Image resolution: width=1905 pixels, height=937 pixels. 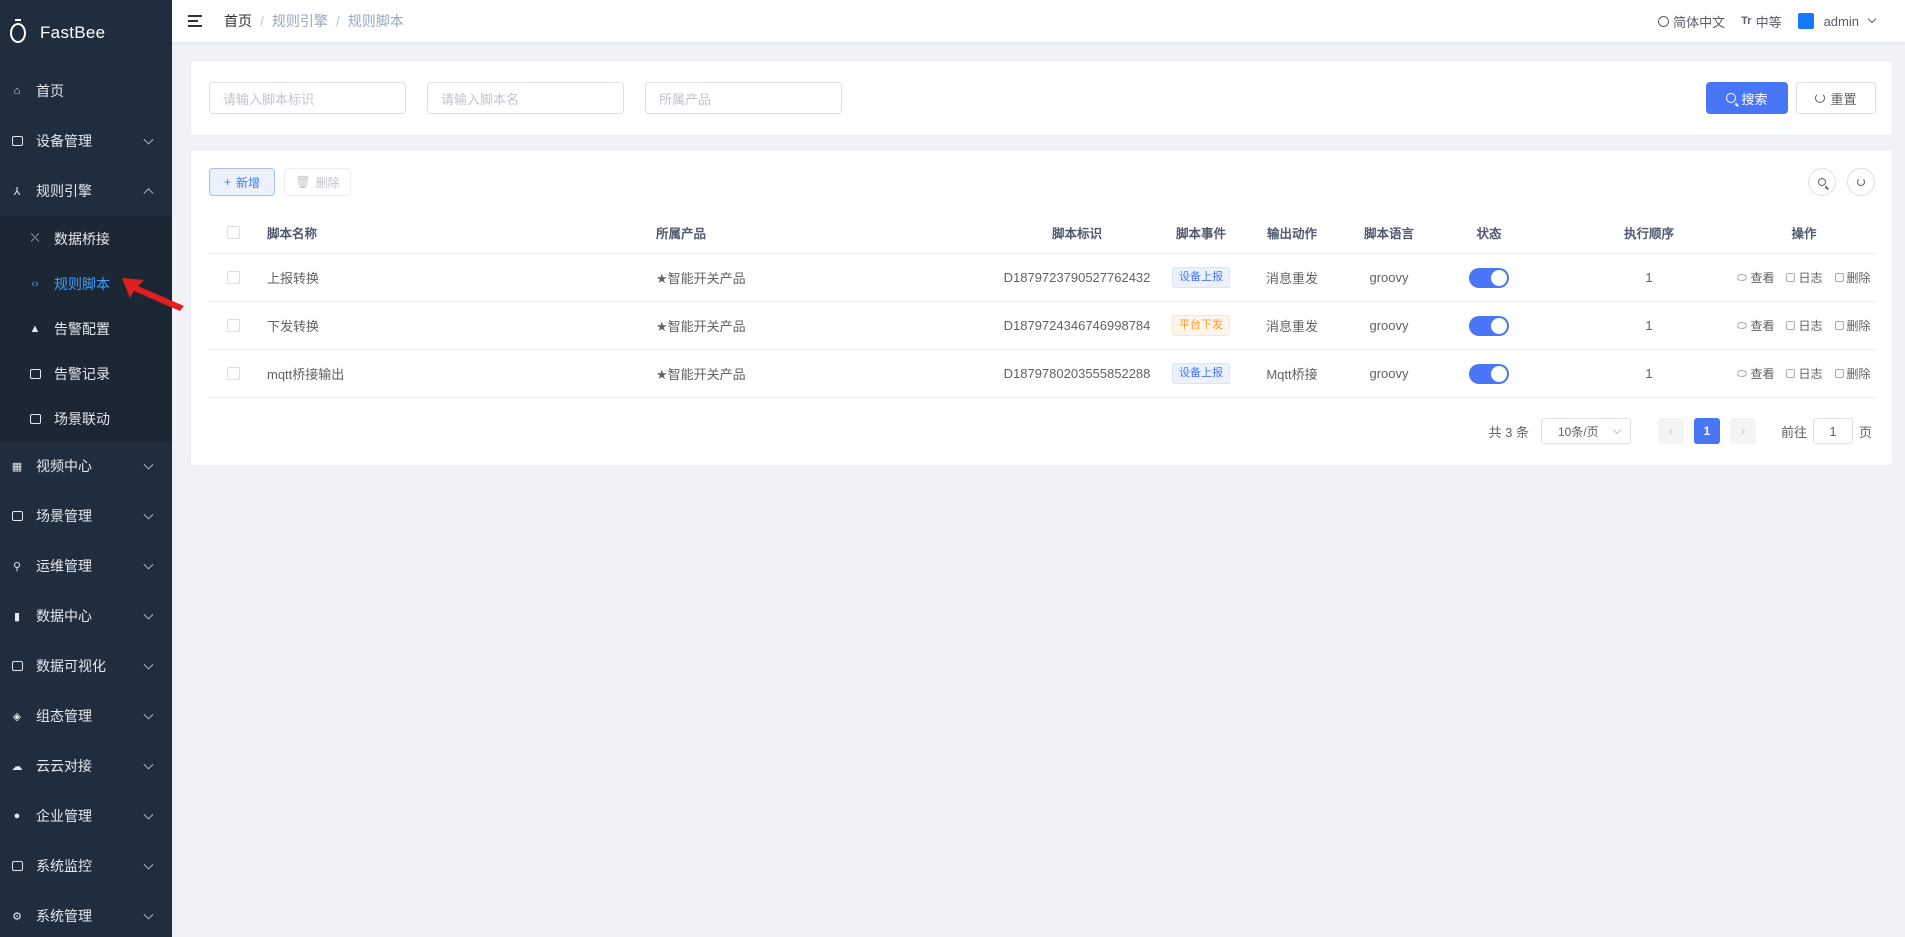 I want to click on product-name: ★智能开关产品, so click(x=701, y=278).